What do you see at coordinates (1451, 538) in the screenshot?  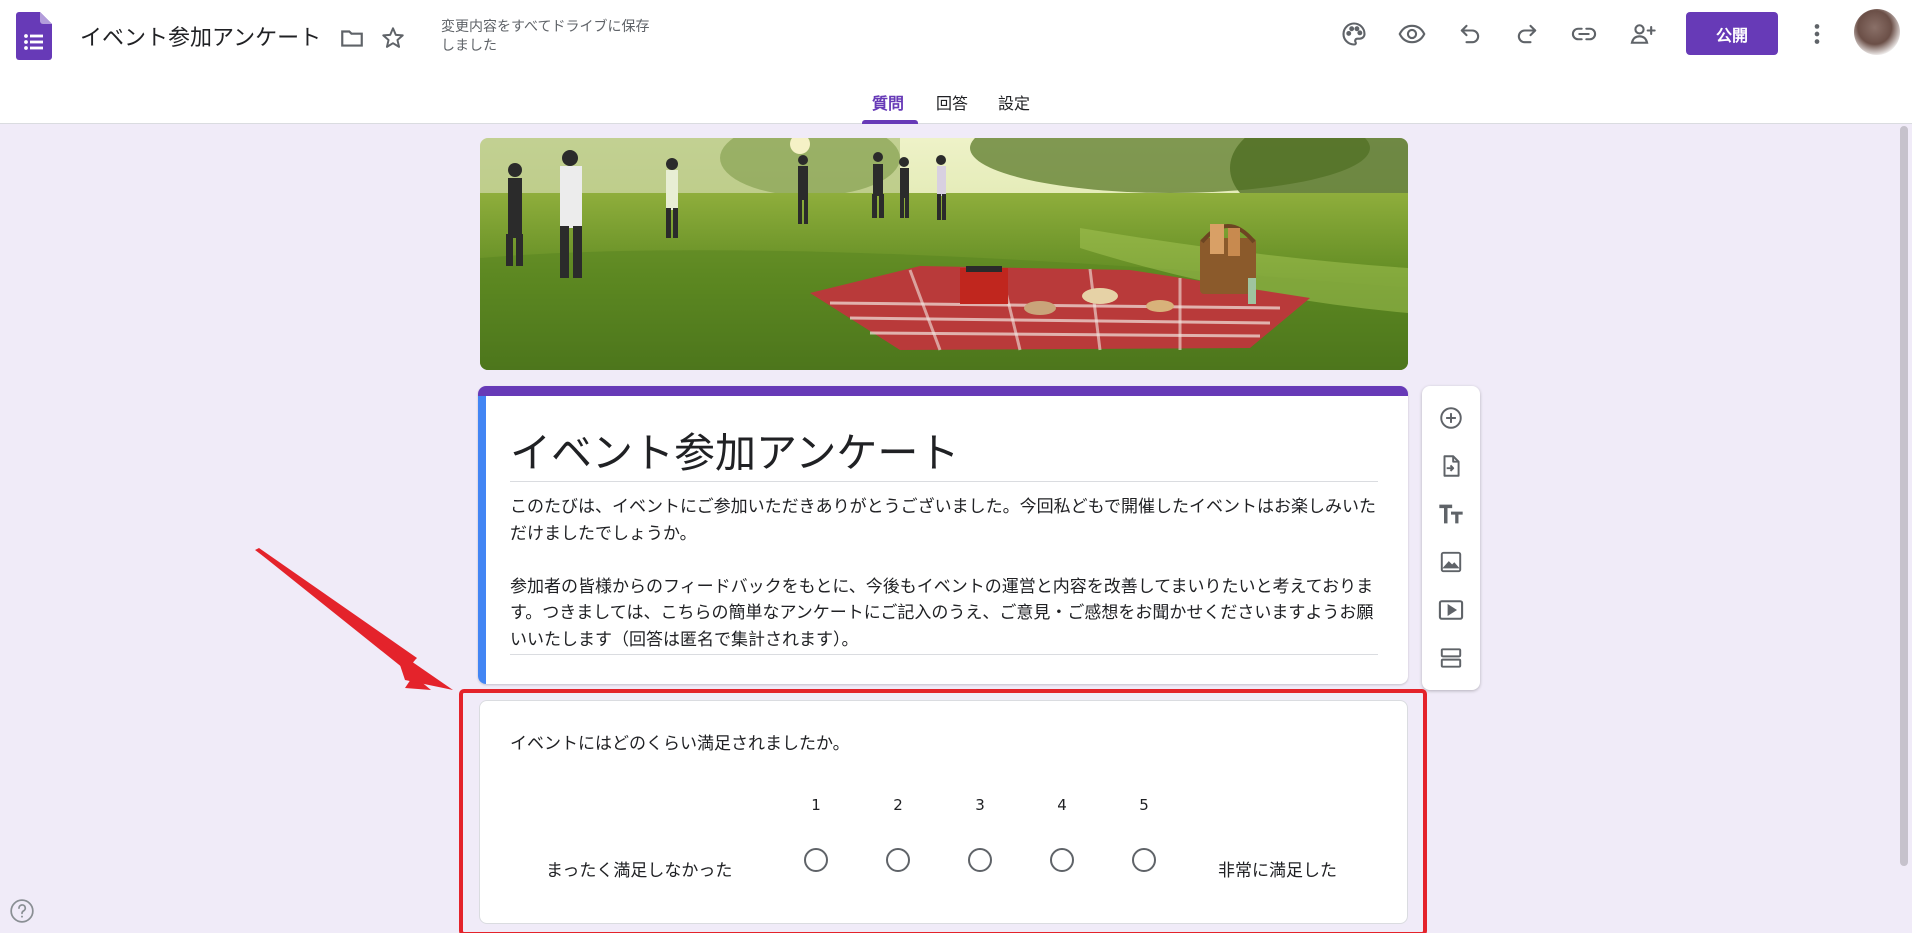 I see `side-toolbar` at bounding box center [1451, 538].